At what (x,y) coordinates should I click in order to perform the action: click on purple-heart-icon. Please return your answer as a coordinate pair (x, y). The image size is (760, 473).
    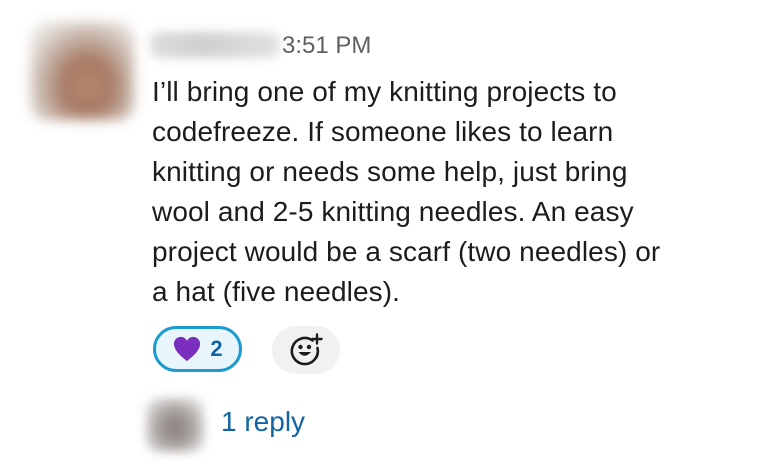
    Looking at the image, I should click on (187, 349).